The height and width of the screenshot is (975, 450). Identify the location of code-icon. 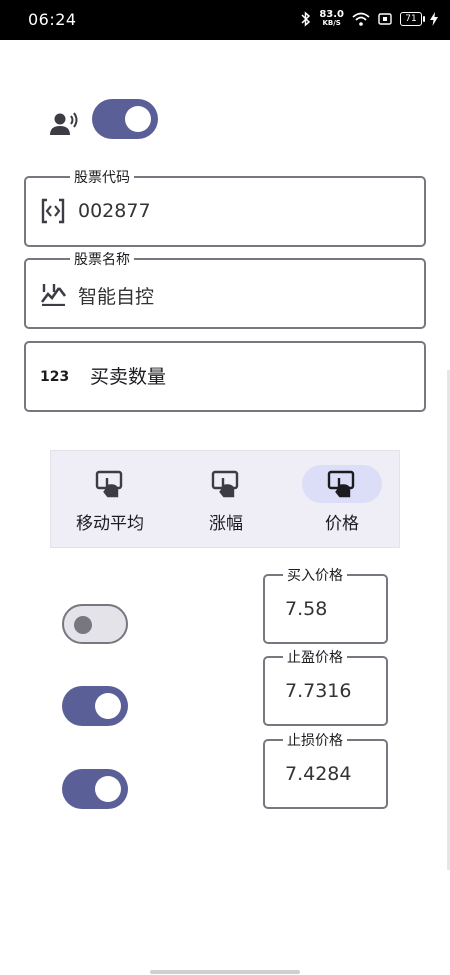
(53, 211).